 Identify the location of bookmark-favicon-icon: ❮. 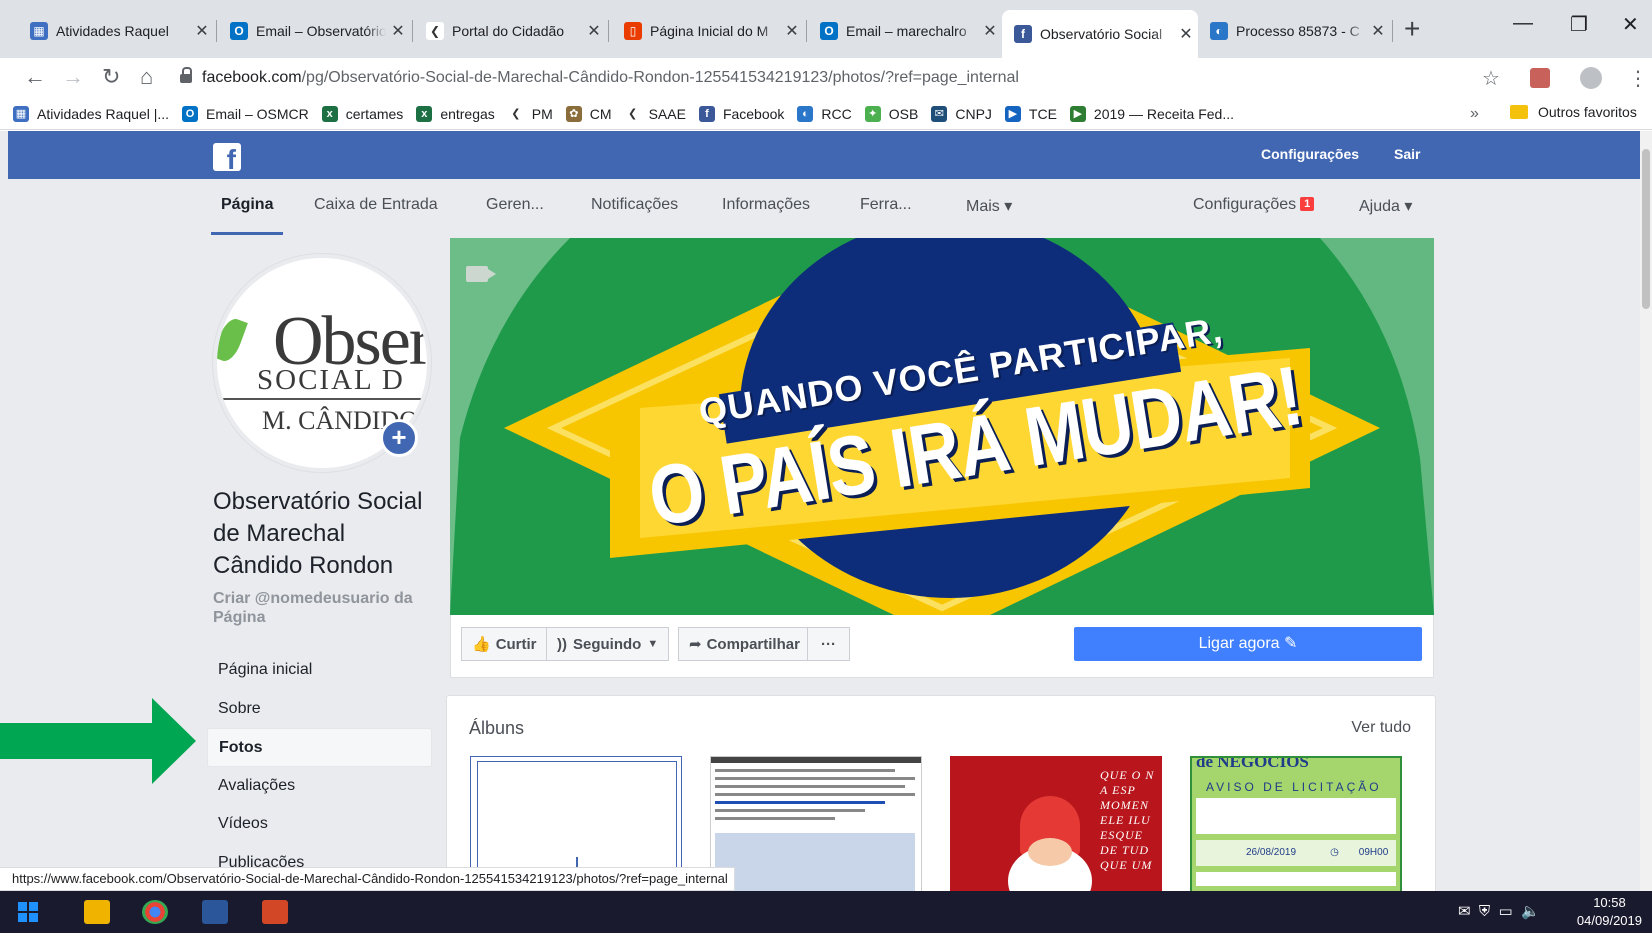
(632, 113).